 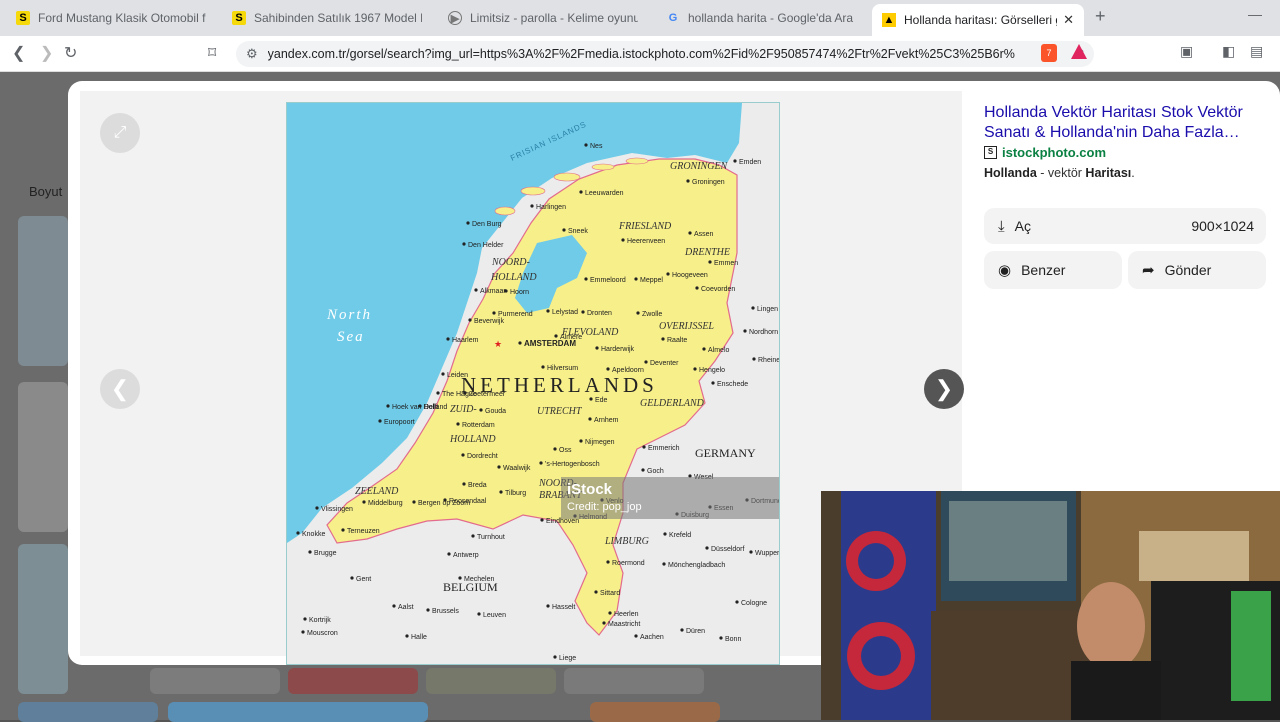 I want to click on chevron-right-icon: ❯, so click(x=944, y=388).